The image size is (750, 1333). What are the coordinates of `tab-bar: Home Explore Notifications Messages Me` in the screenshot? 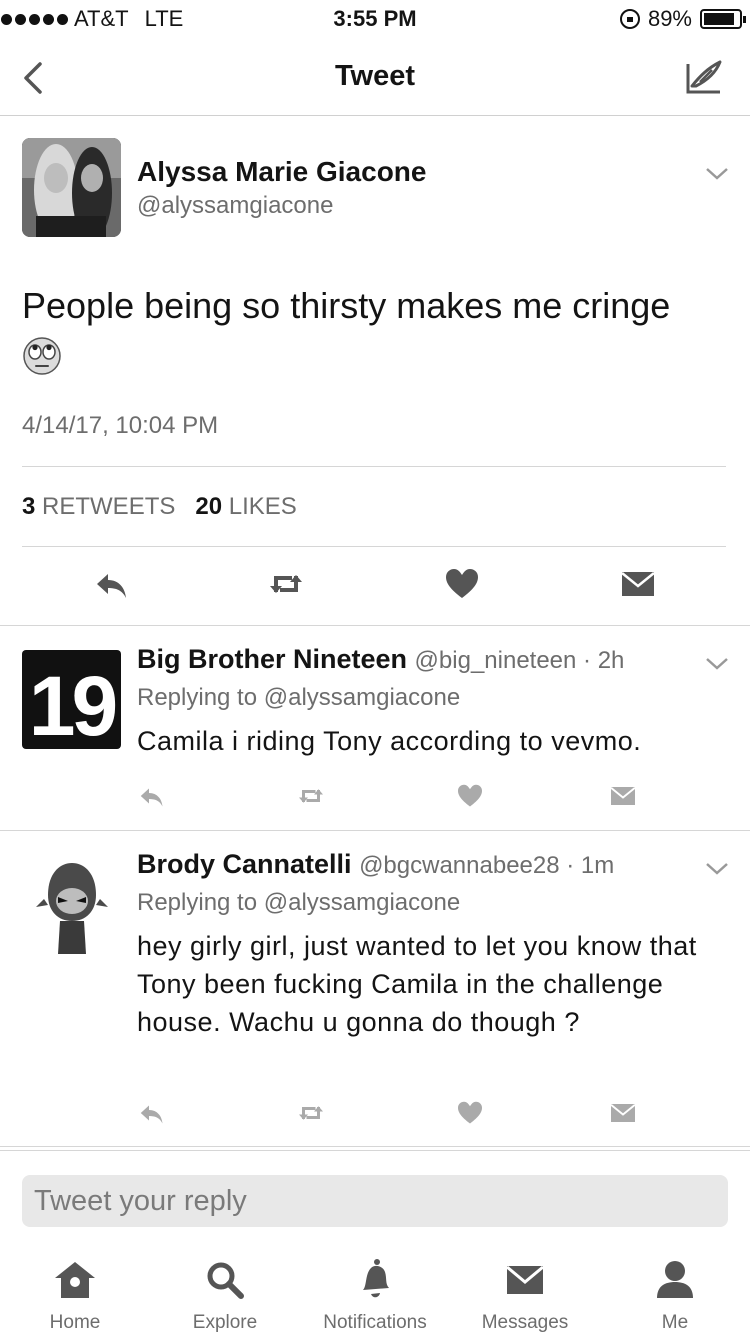 It's located at (375, 1288).